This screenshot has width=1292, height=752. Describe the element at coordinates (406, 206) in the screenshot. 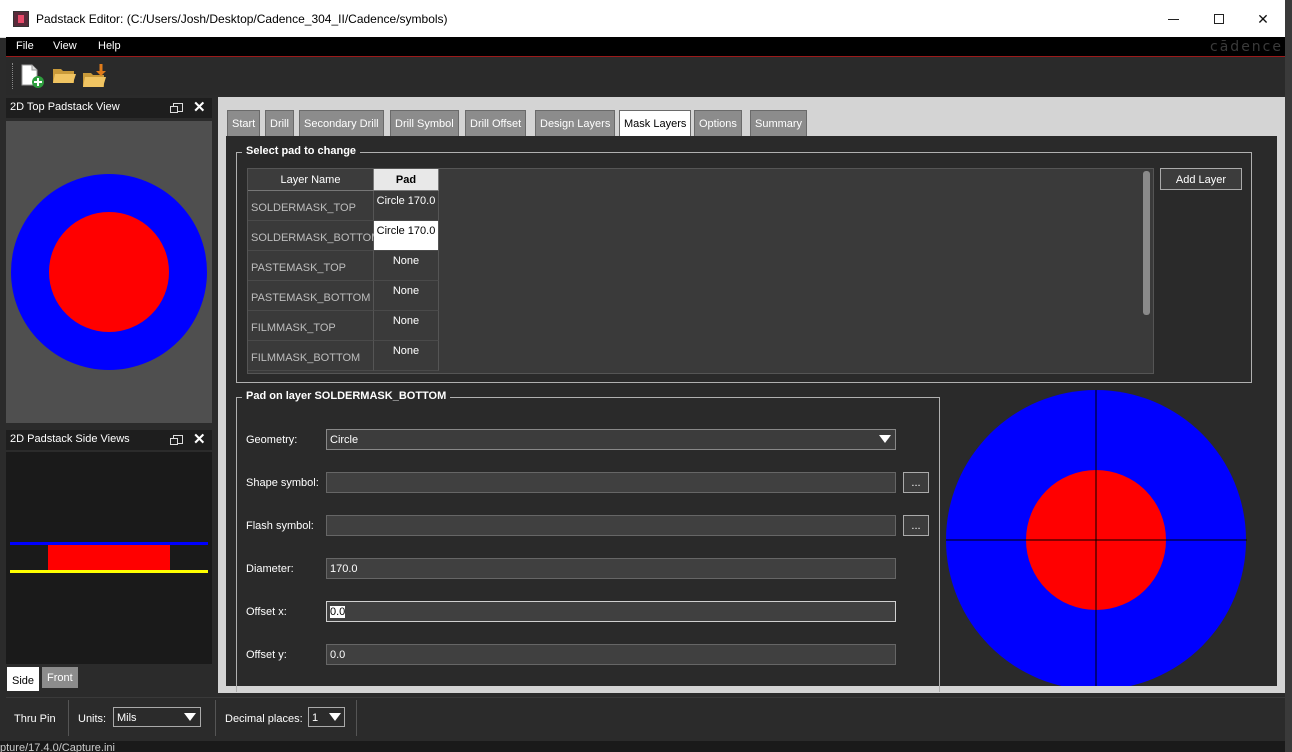

I see `table-row-pad: Circle 170.0` at that location.